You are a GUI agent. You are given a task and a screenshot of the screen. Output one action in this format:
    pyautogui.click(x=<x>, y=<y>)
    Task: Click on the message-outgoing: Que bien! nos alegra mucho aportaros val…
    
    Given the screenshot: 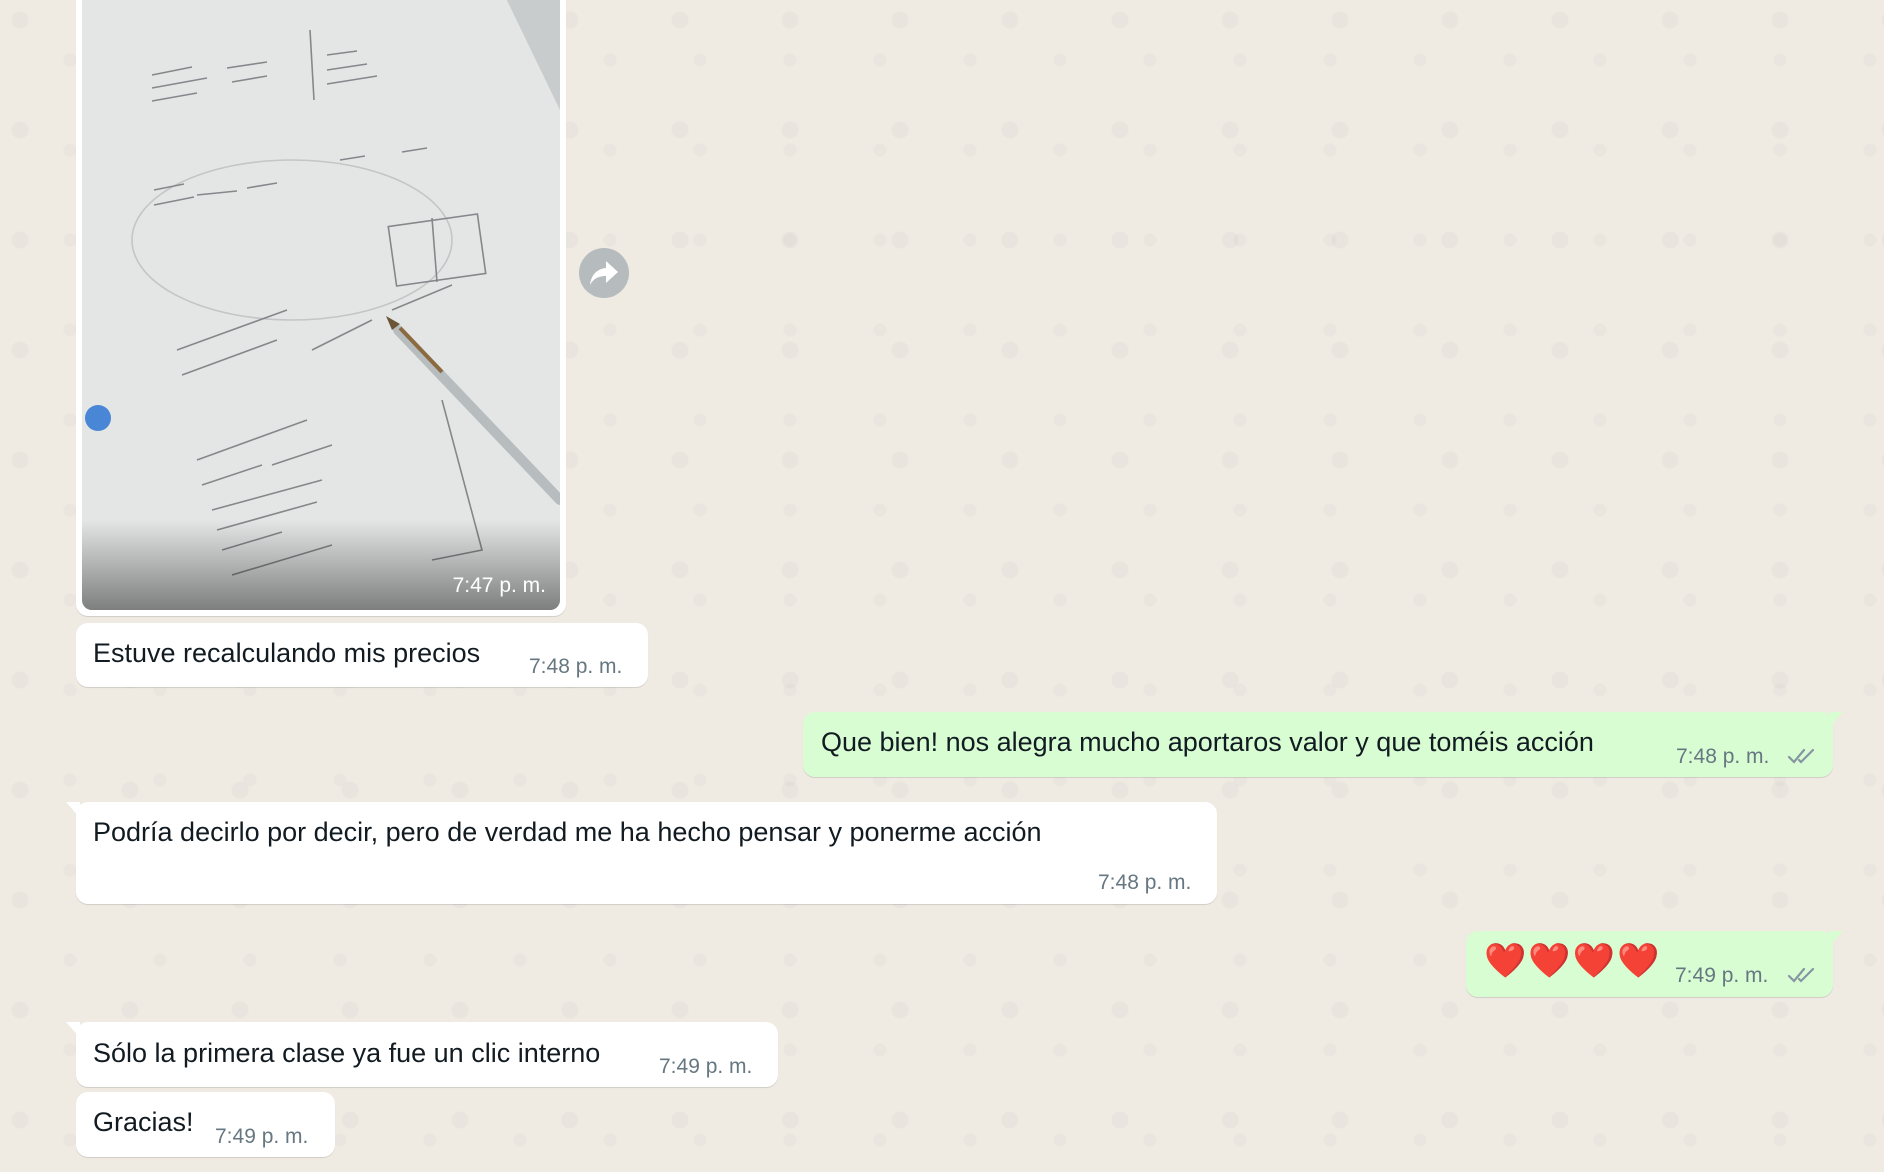 What is the action you would take?
    pyautogui.click(x=1323, y=744)
    